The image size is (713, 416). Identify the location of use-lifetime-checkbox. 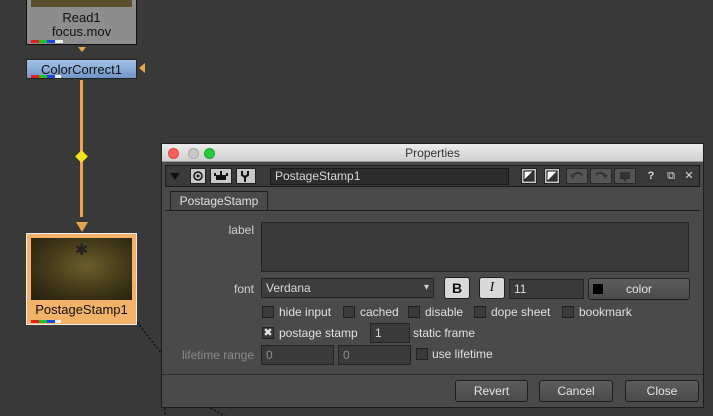
(422, 354).